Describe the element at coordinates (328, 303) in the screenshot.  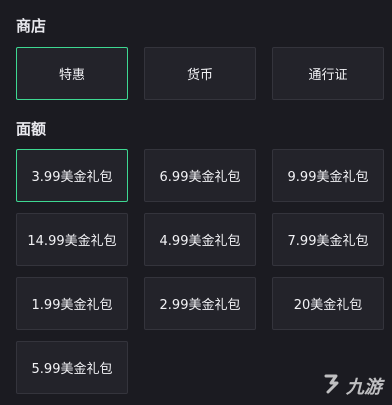
I see `denomination-option-20: 20美金礼包` at that location.